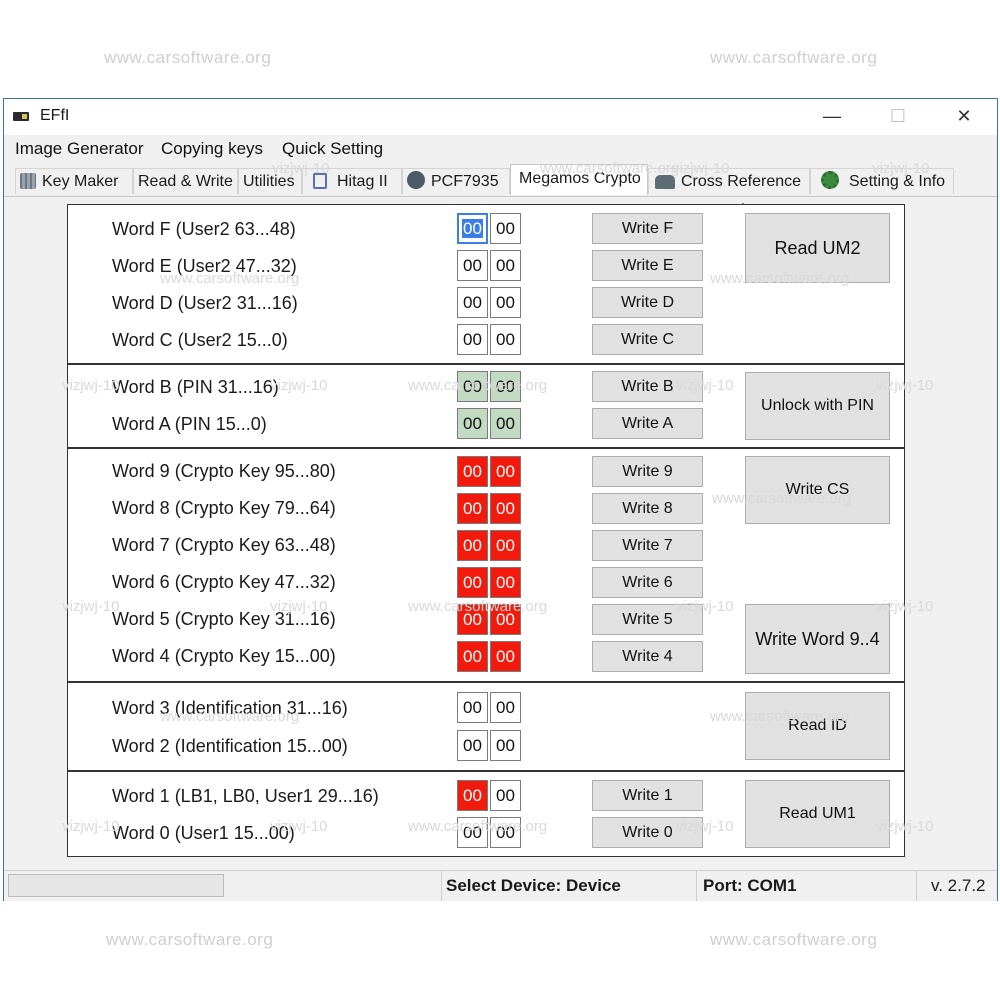 This screenshot has width=1000, height=1000. Describe the element at coordinates (723, 885) in the screenshot. I see `port-label: Port:` at that location.